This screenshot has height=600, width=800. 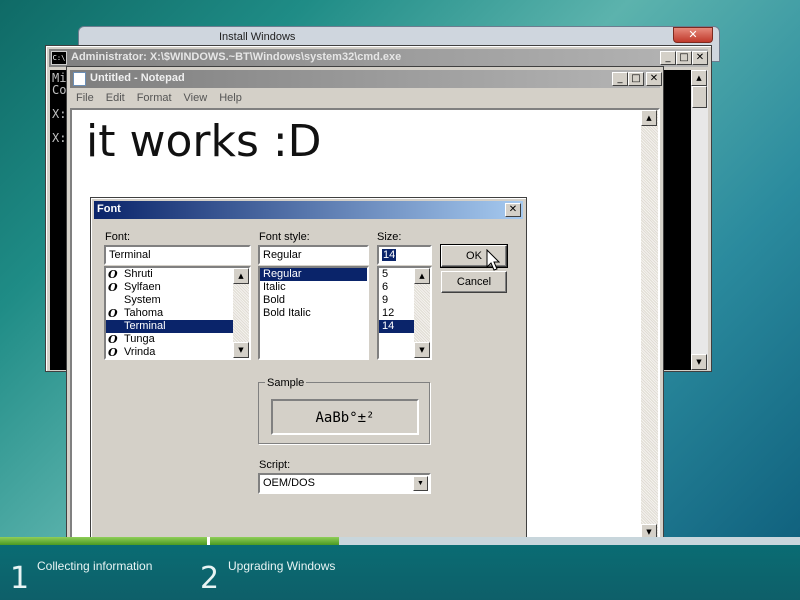 I want to click on script-label: Script:, so click(x=275, y=465).